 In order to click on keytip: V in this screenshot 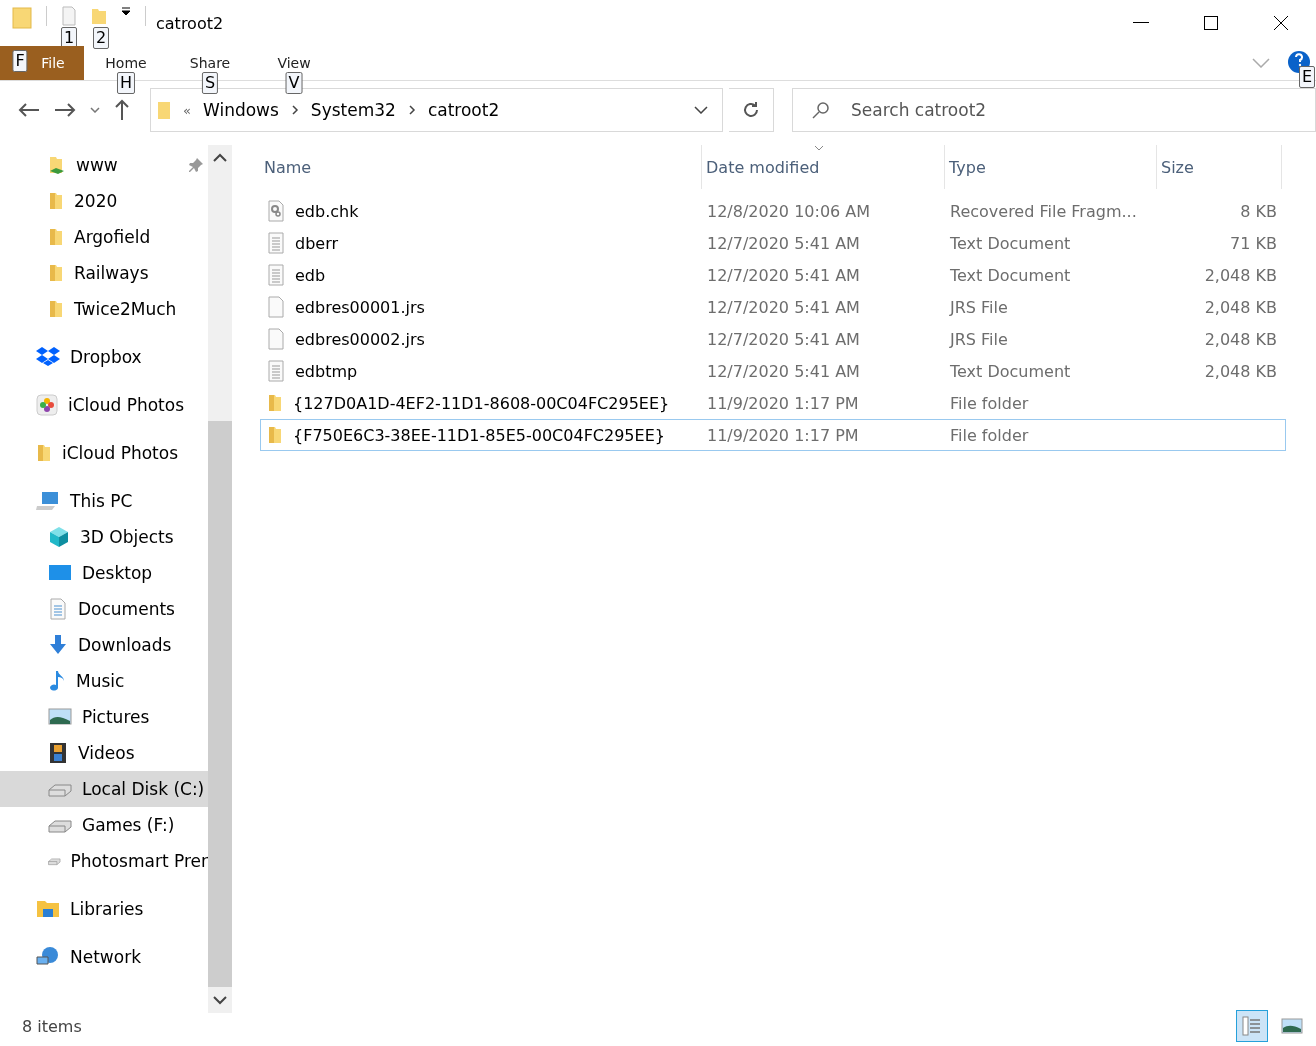, I will do `click(294, 83)`.